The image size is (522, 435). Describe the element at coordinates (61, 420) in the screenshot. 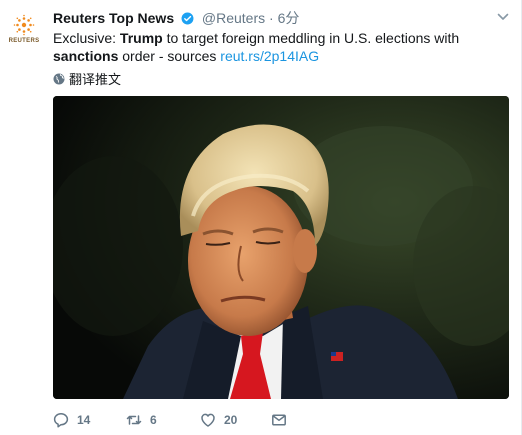

I see `reply-icon` at that location.